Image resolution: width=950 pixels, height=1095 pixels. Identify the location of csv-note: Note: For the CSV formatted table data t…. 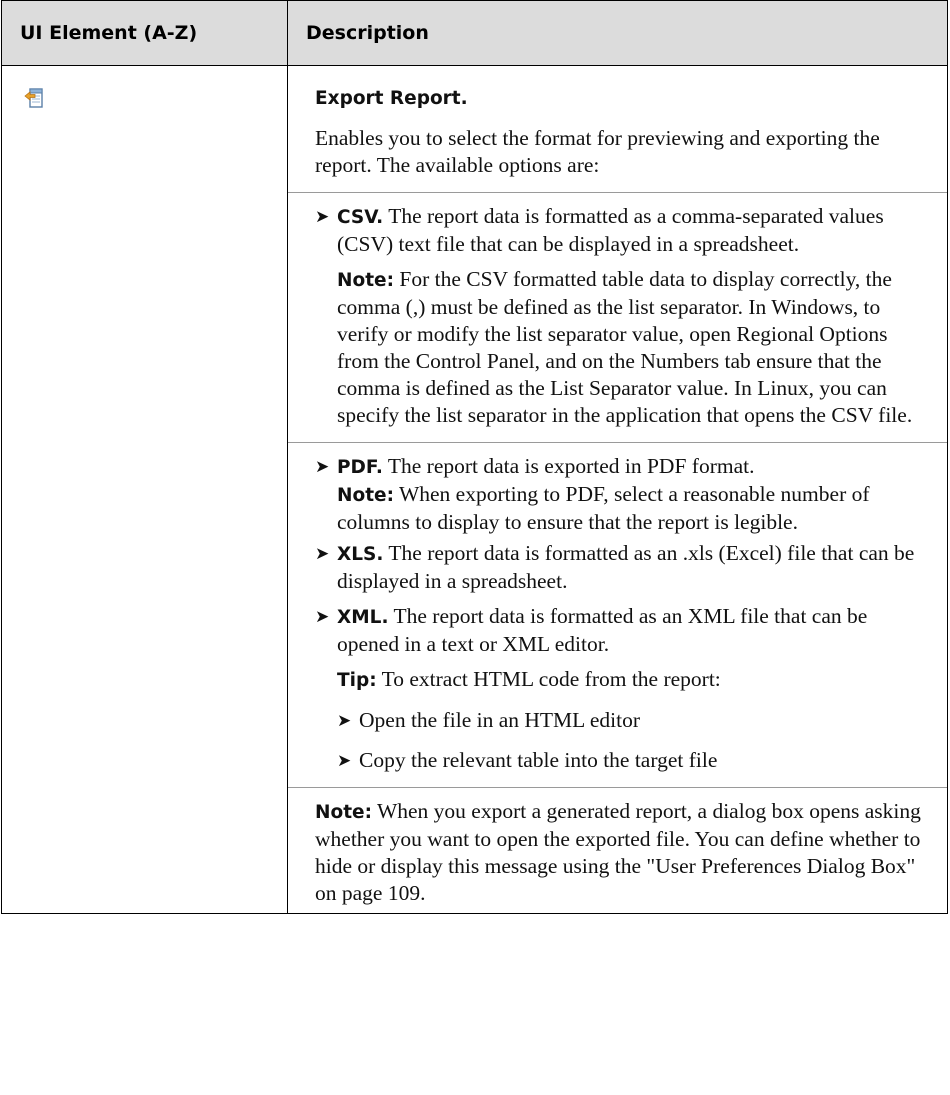
(625, 347).